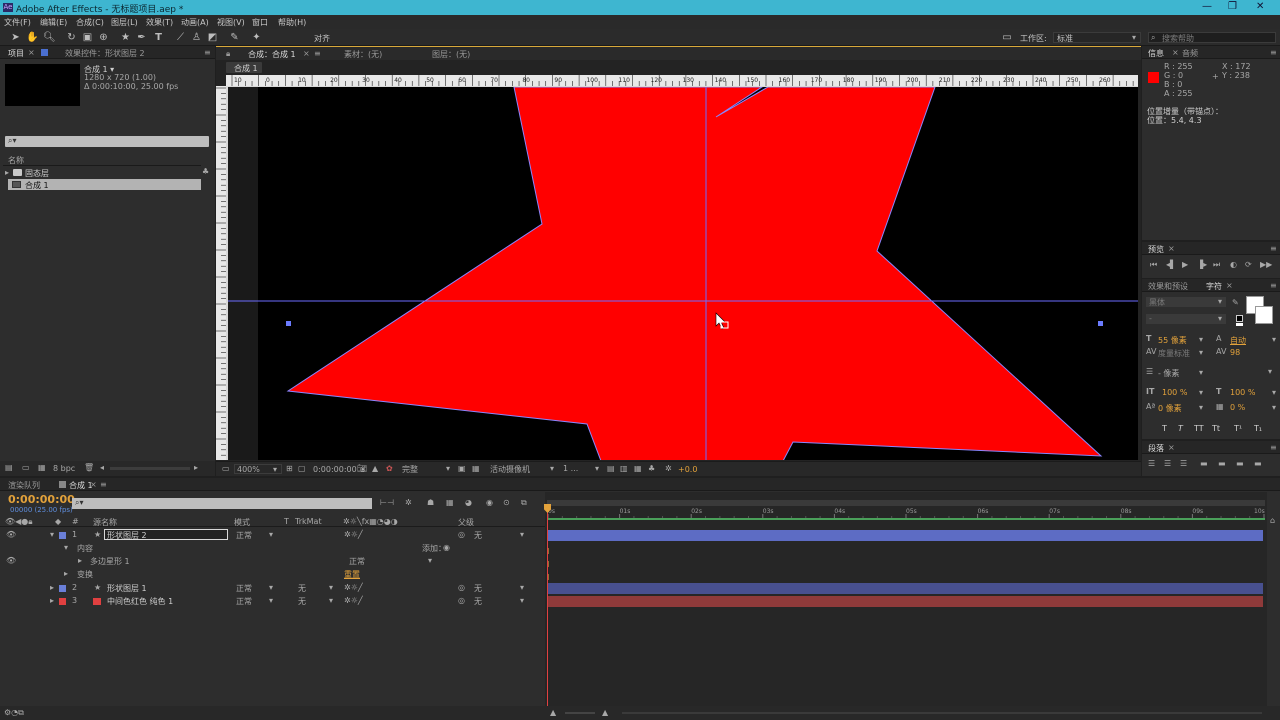  I want to click on menu-file: 文件(F), so click(17, 22).